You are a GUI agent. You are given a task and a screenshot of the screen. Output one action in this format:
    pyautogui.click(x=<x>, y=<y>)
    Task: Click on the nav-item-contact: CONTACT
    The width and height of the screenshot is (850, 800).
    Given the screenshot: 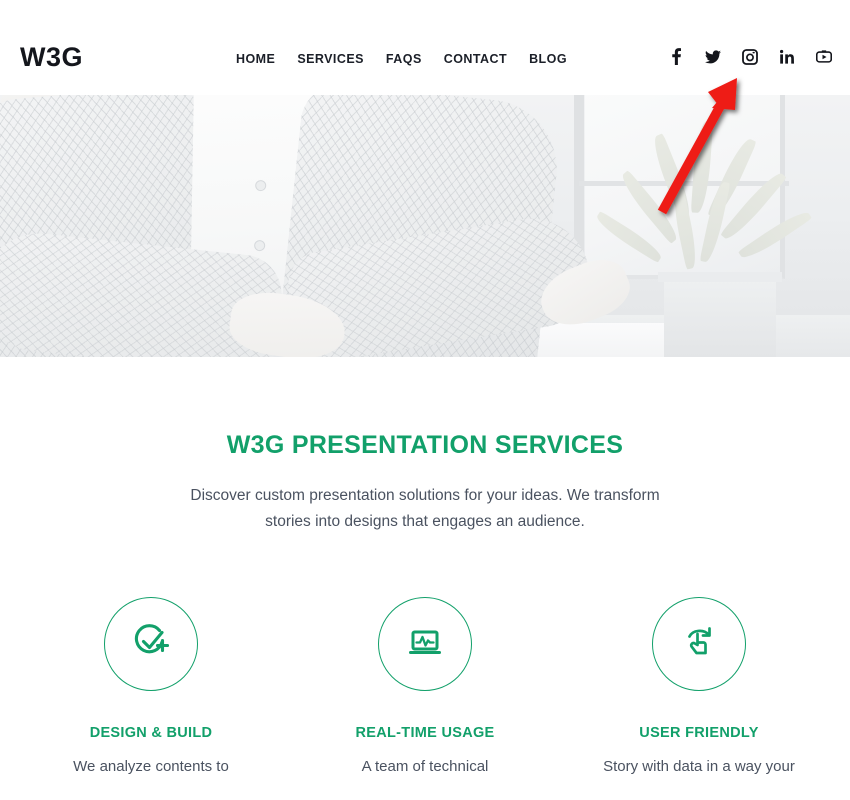 What is the action you would take?
    pyautogui.click(x=475, y=59)
    